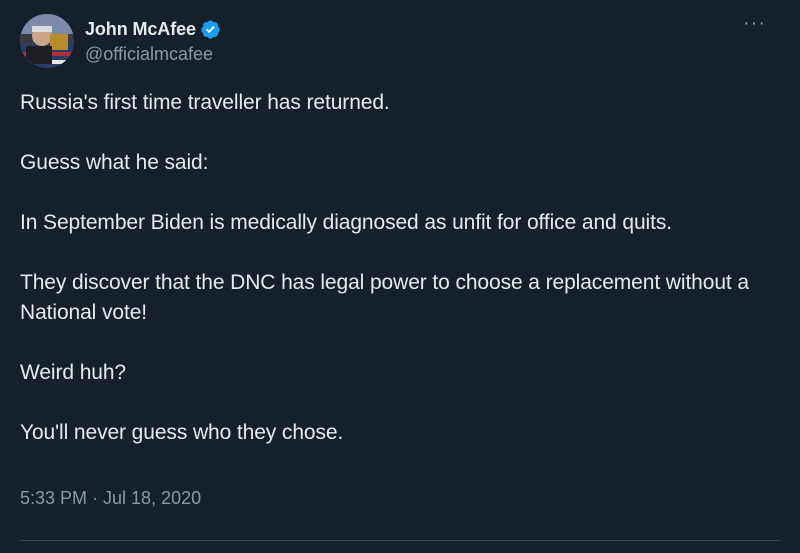 This screenshot has width=800, height=553. I want to click on tweet-header: John McAfee @officialmcafee, so click(120, 41).